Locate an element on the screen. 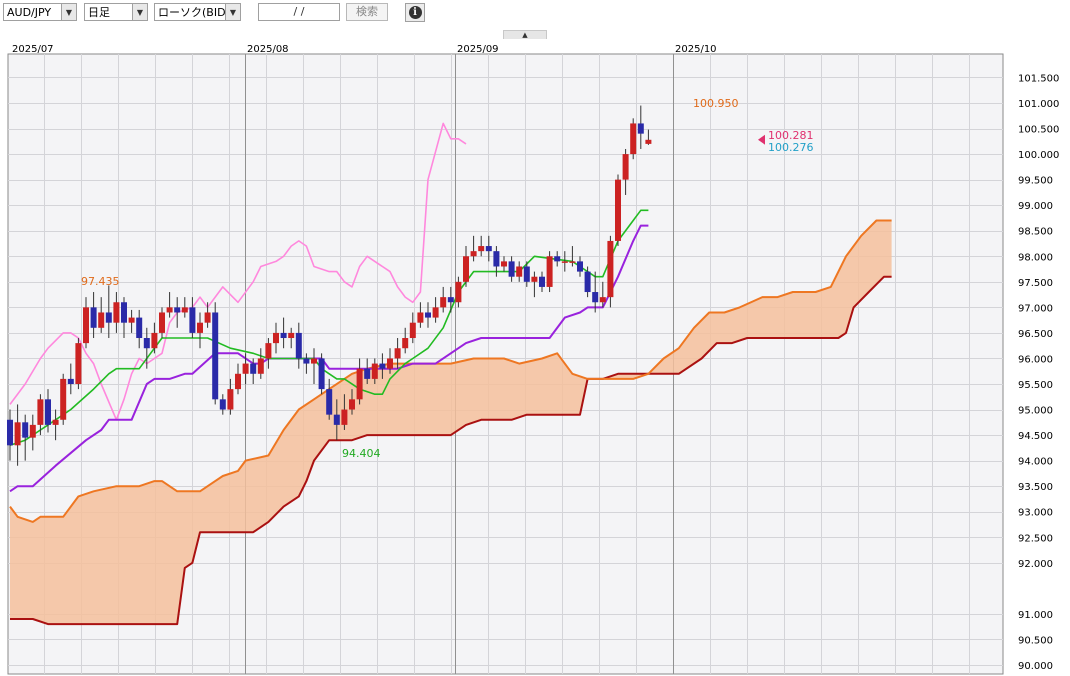 Image resolution: width=1070 pixels, height=676 pixels. x-axis-label: 2025/07 is located at coordinates (33, 49).